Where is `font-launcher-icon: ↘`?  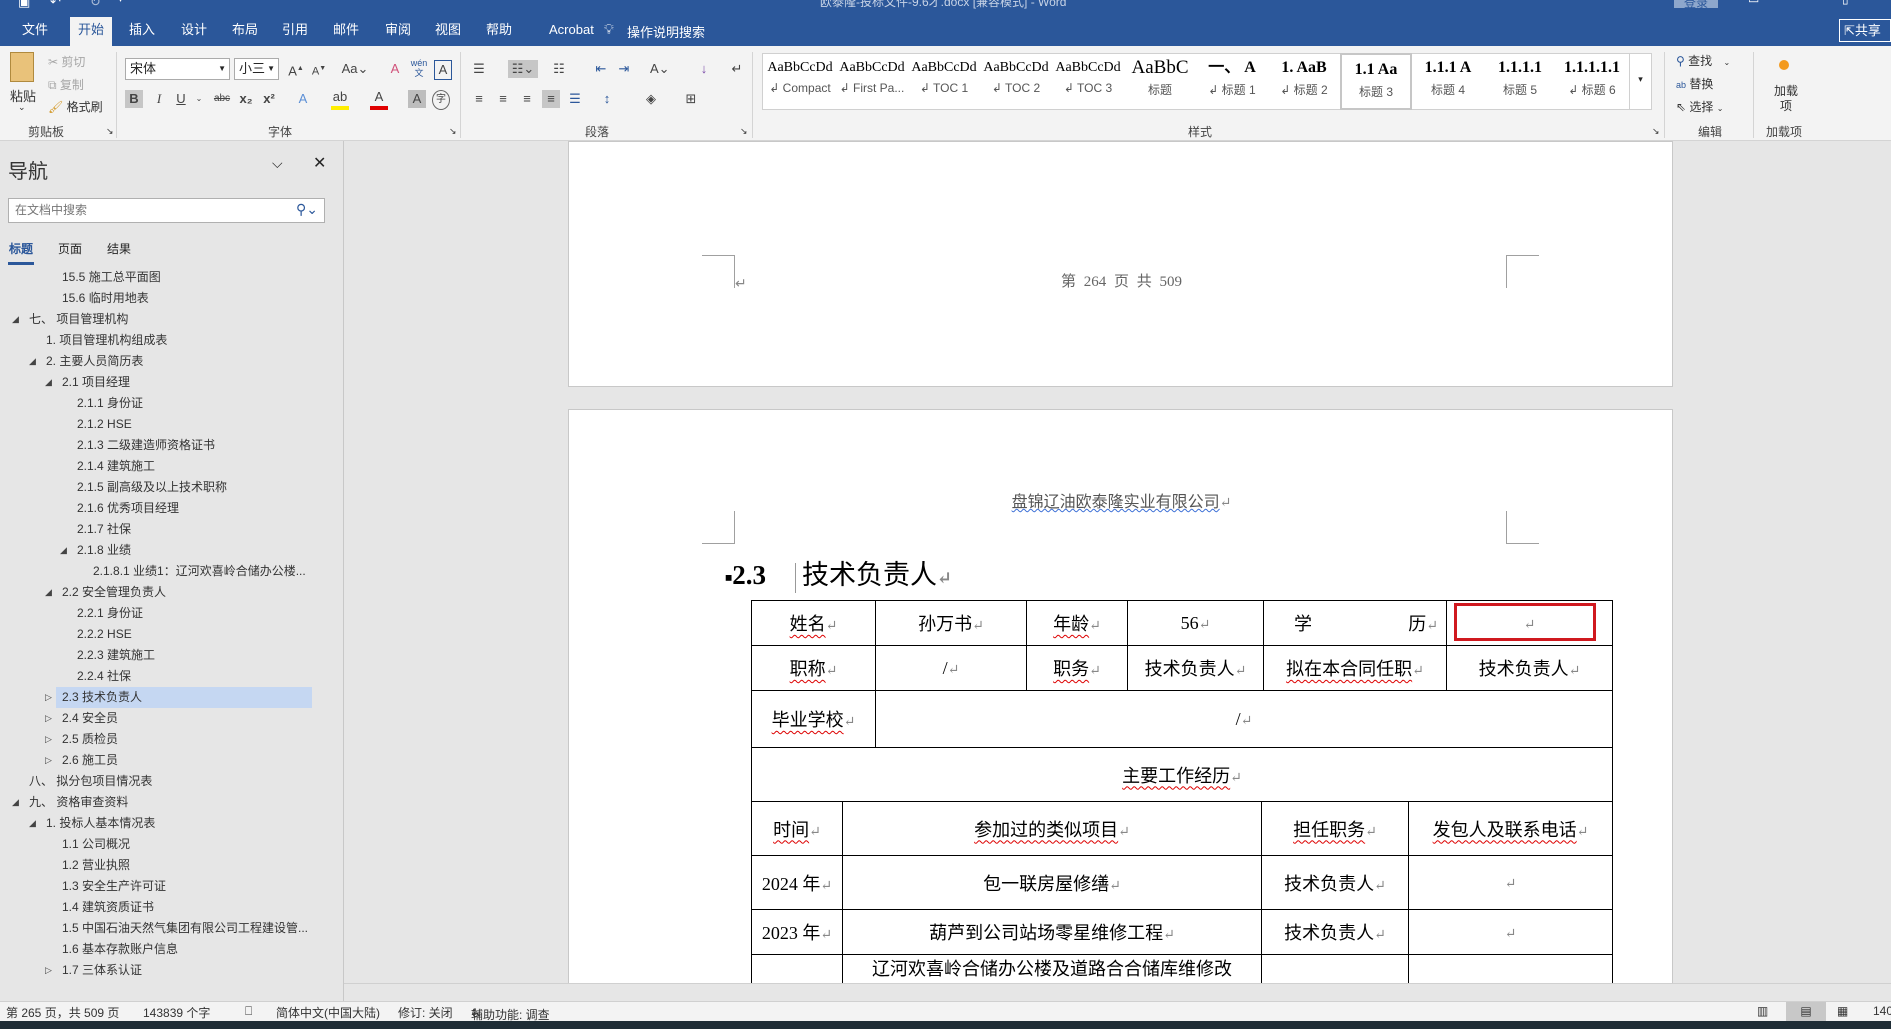 font-launcher-icon: ↘ is located at coordinates (453, 131).